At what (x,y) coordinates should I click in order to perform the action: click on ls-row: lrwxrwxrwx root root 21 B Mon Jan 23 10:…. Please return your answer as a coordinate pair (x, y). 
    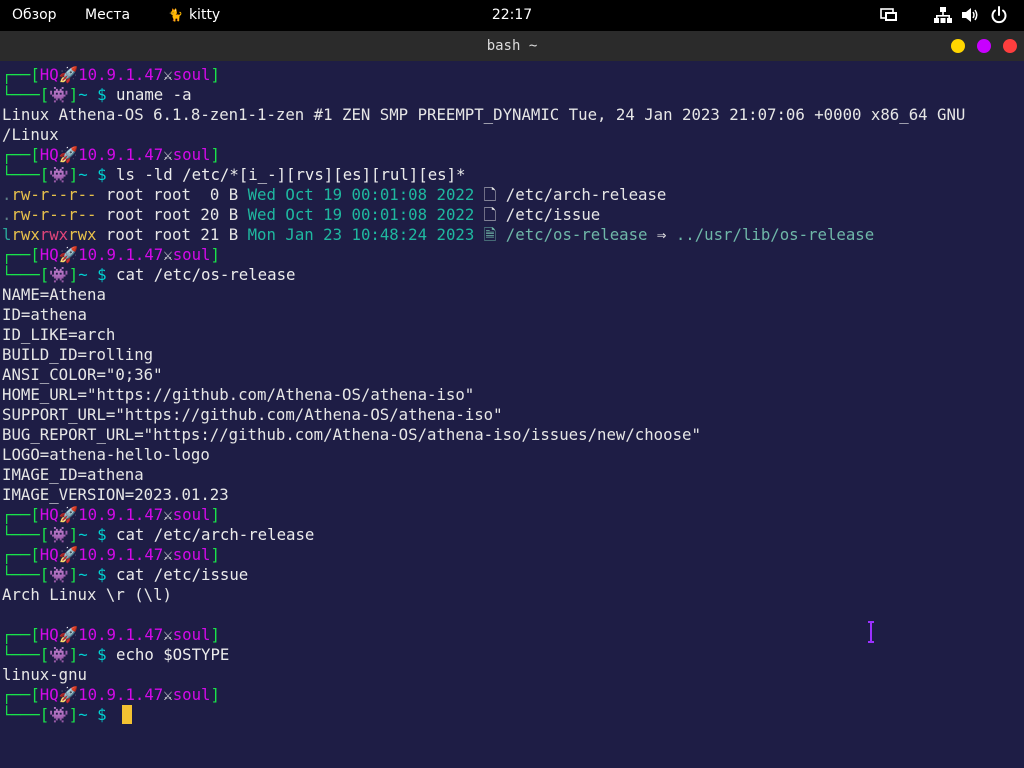
    Looking at the image, I should click on (438, 235).